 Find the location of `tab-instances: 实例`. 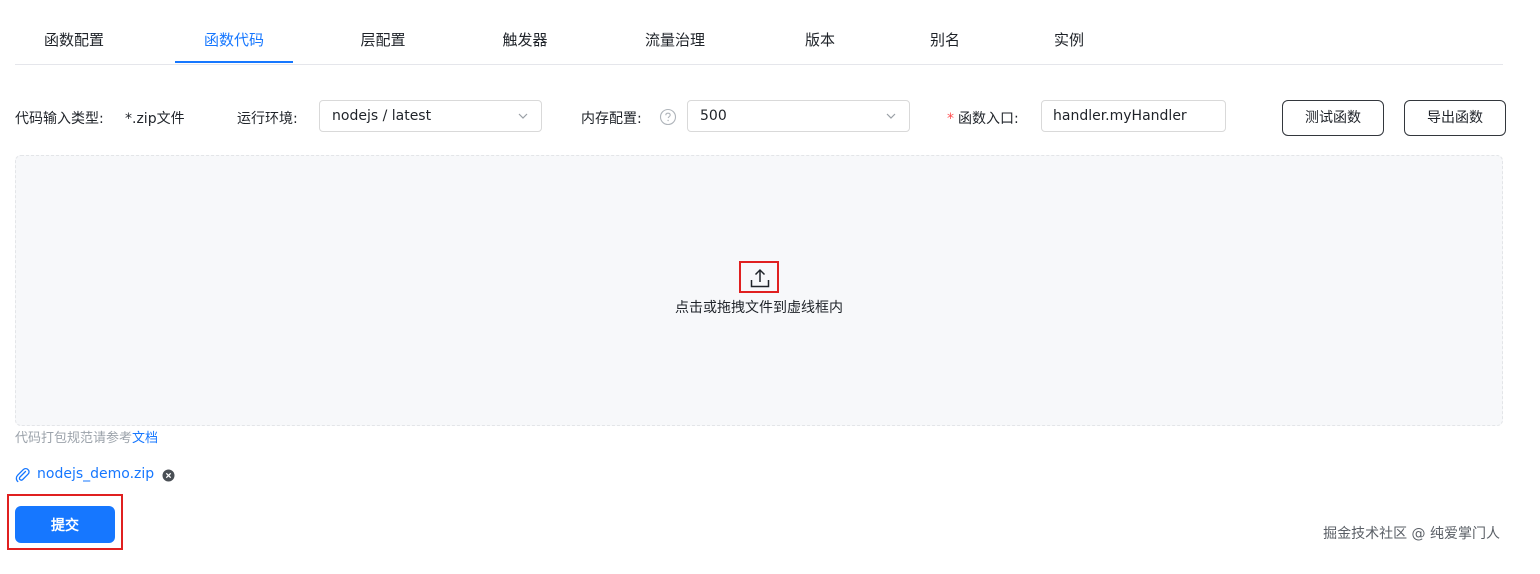

tab-instances: 实例 is located at coordinates (1069, 31).